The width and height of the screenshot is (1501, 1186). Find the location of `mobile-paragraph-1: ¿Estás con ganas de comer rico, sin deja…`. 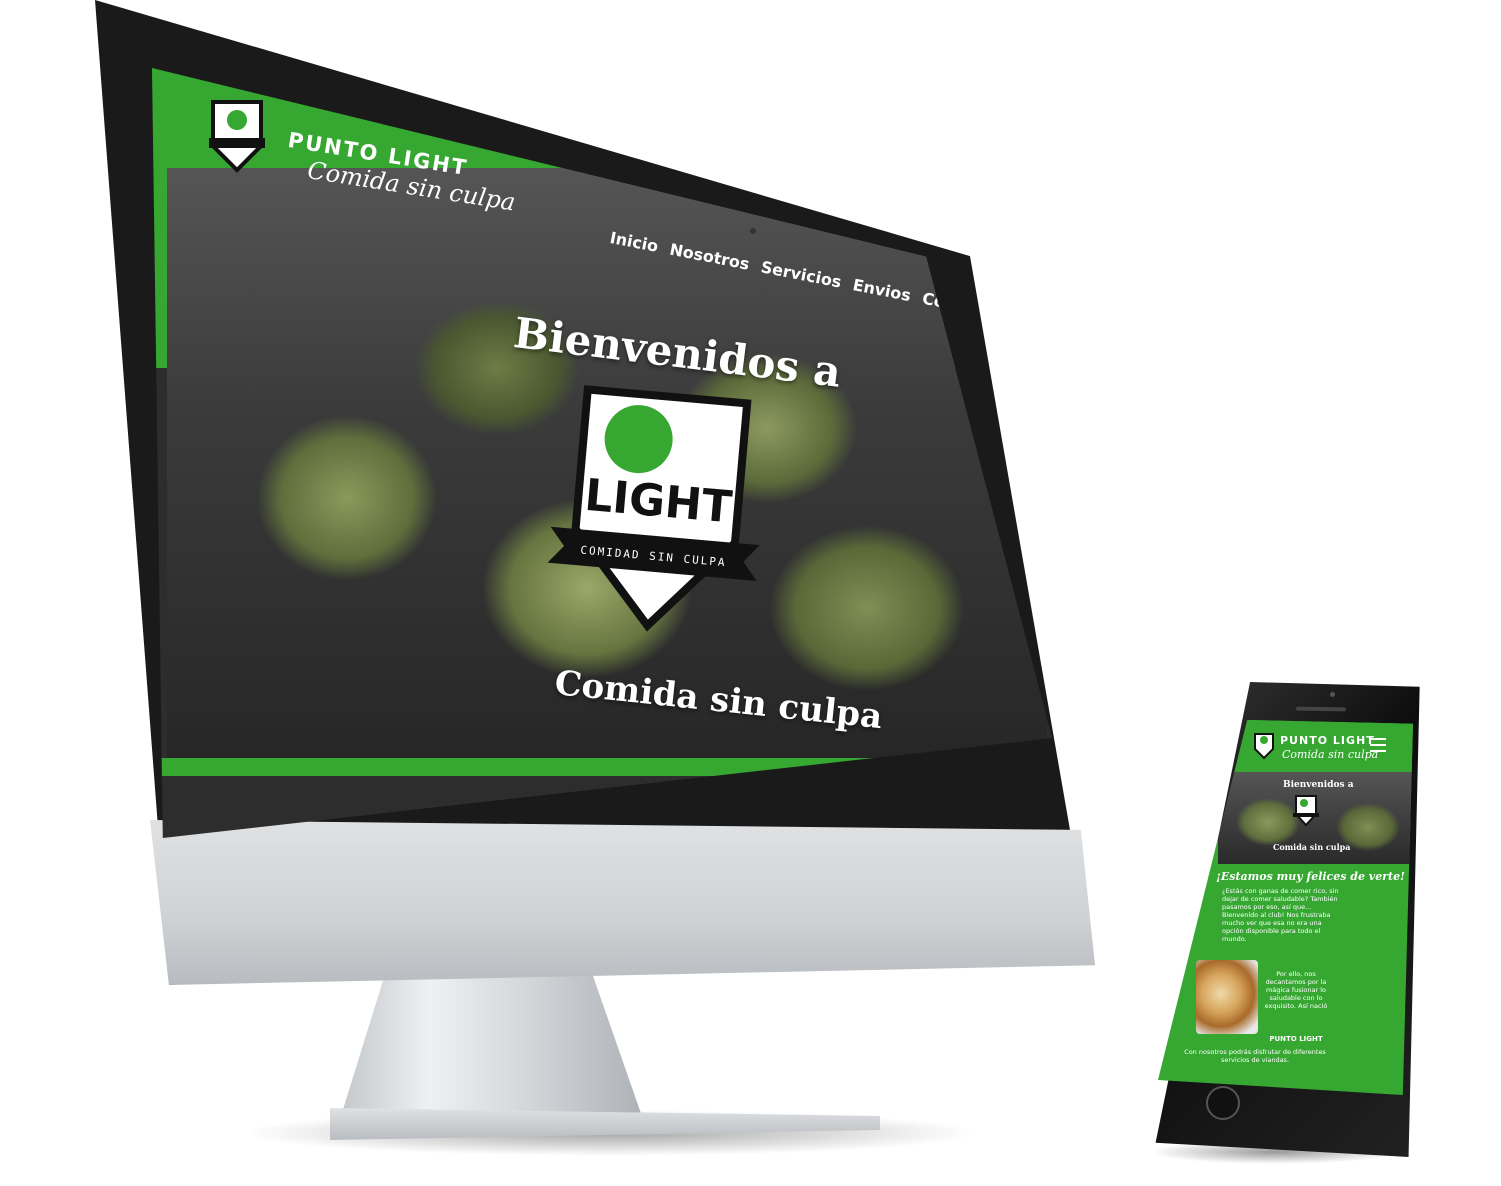

mobile-paragraph-1: ¿Estás con ganas de comer rico, sin deja… is located at coordinates (1280, 915).